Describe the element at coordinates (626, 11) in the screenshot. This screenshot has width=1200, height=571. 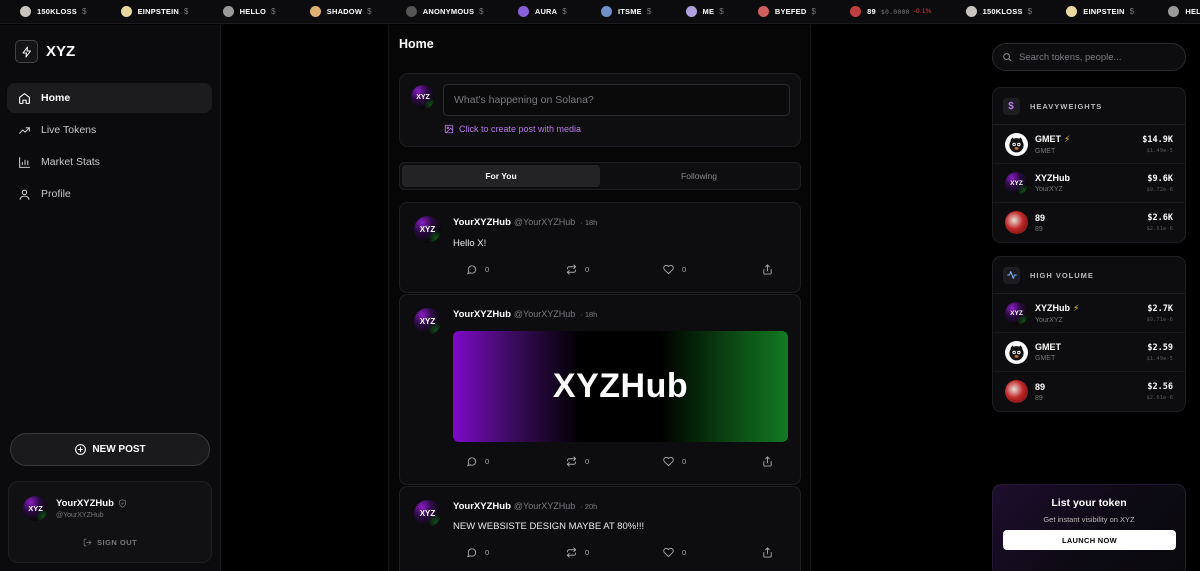
I see `ticker-item: ITSME $` at that location.